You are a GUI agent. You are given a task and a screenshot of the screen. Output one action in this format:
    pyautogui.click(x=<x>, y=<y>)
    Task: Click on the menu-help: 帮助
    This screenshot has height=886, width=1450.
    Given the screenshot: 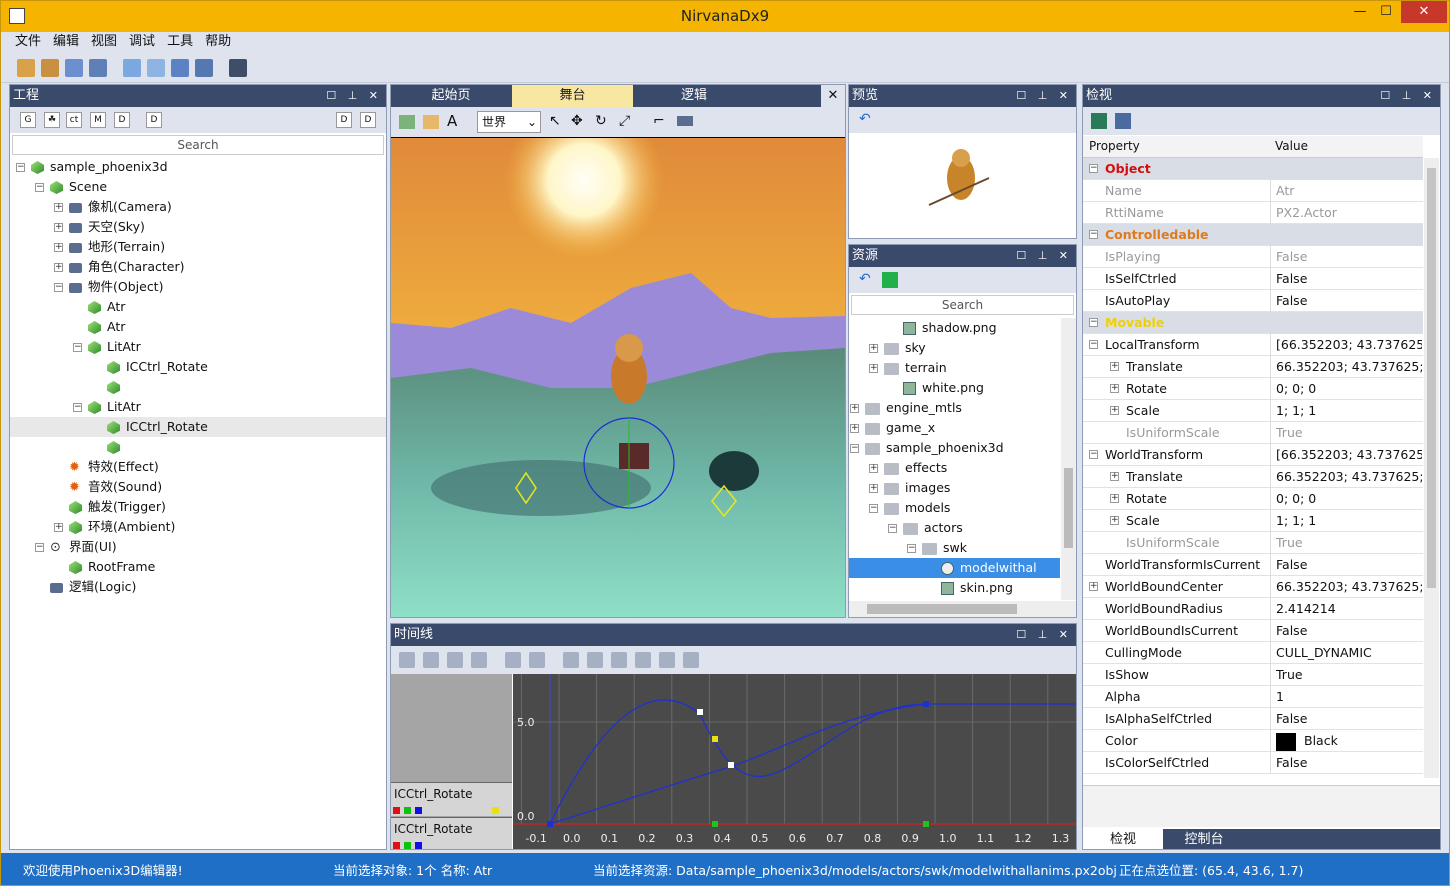 What is the action you would take?
    pyautogui.click(x=218, y=41)
    